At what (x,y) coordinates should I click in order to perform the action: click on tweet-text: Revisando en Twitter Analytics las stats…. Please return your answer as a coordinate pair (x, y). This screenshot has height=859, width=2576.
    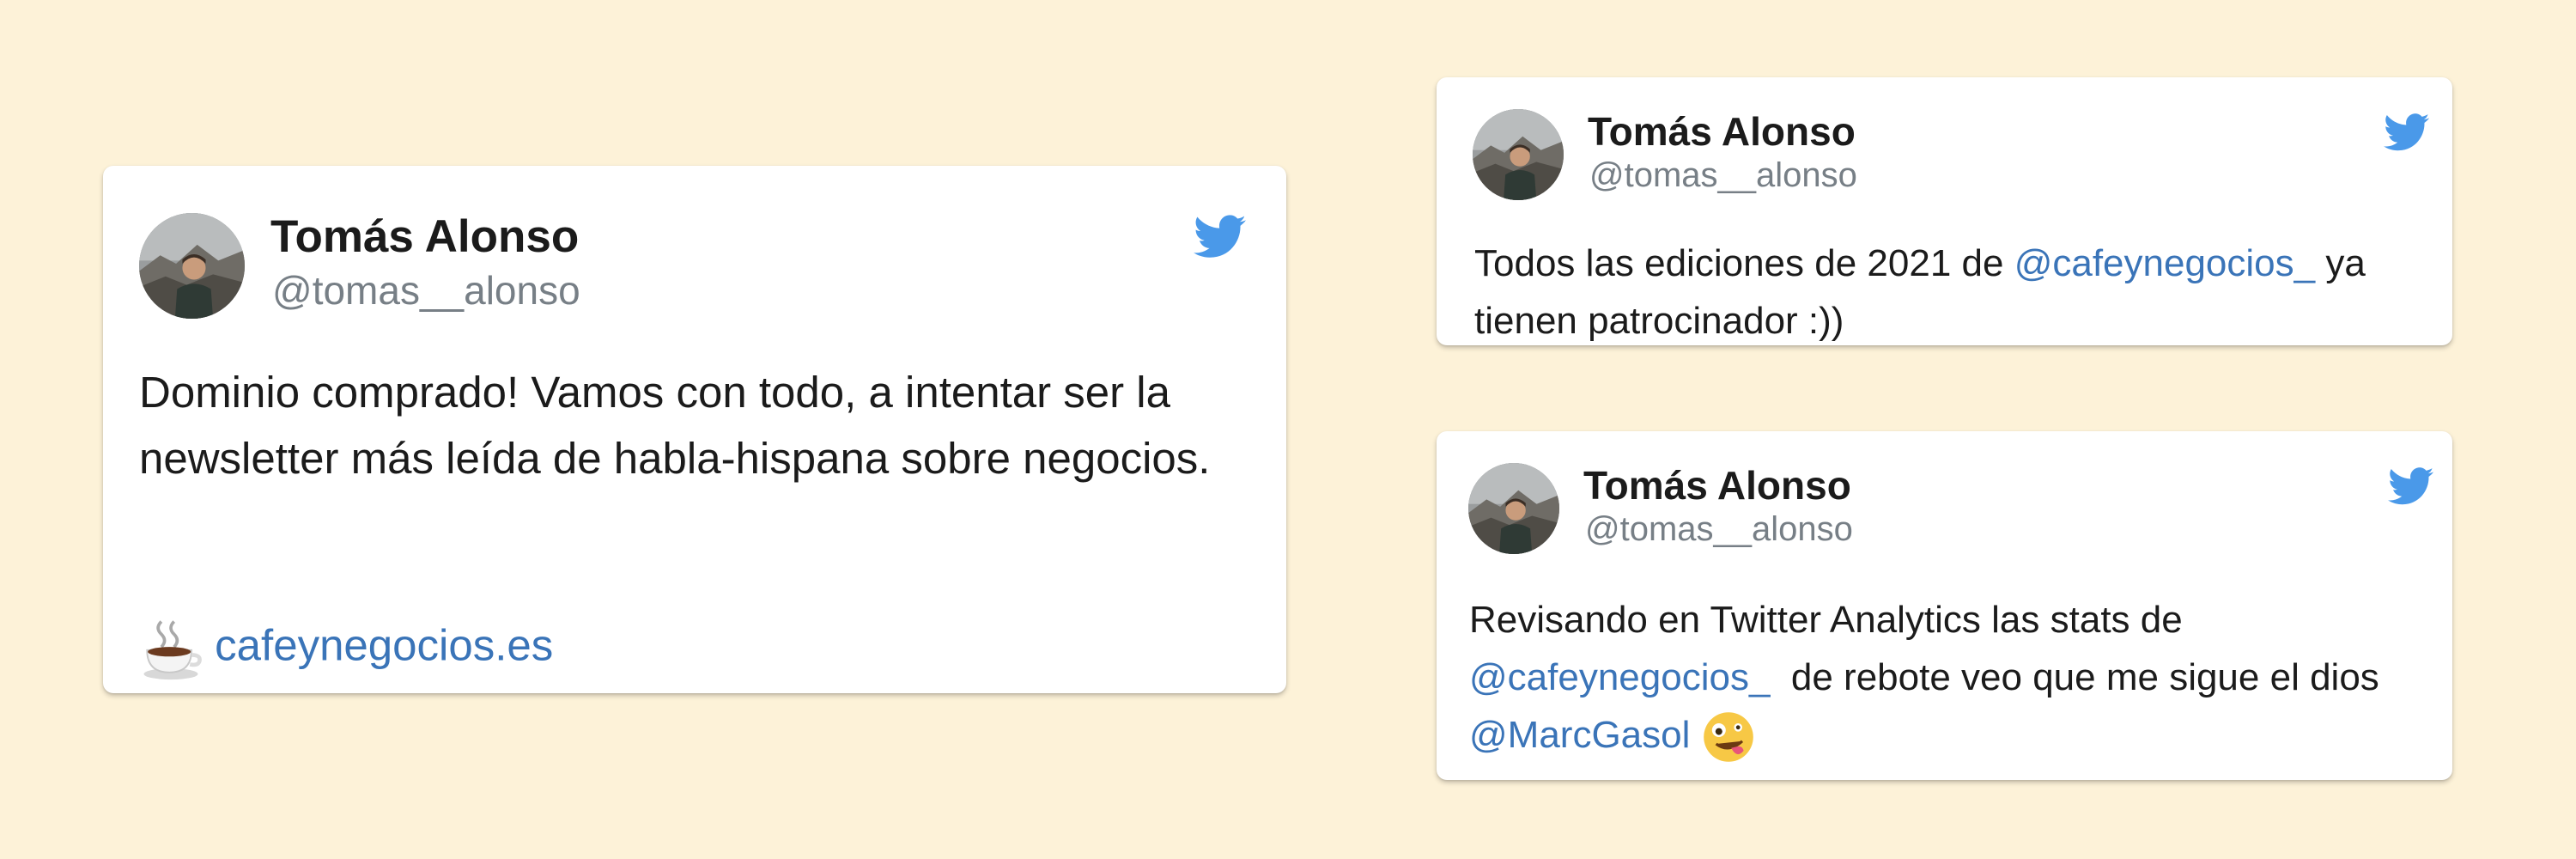
    Looking at the image, I should click on (1950, 678).